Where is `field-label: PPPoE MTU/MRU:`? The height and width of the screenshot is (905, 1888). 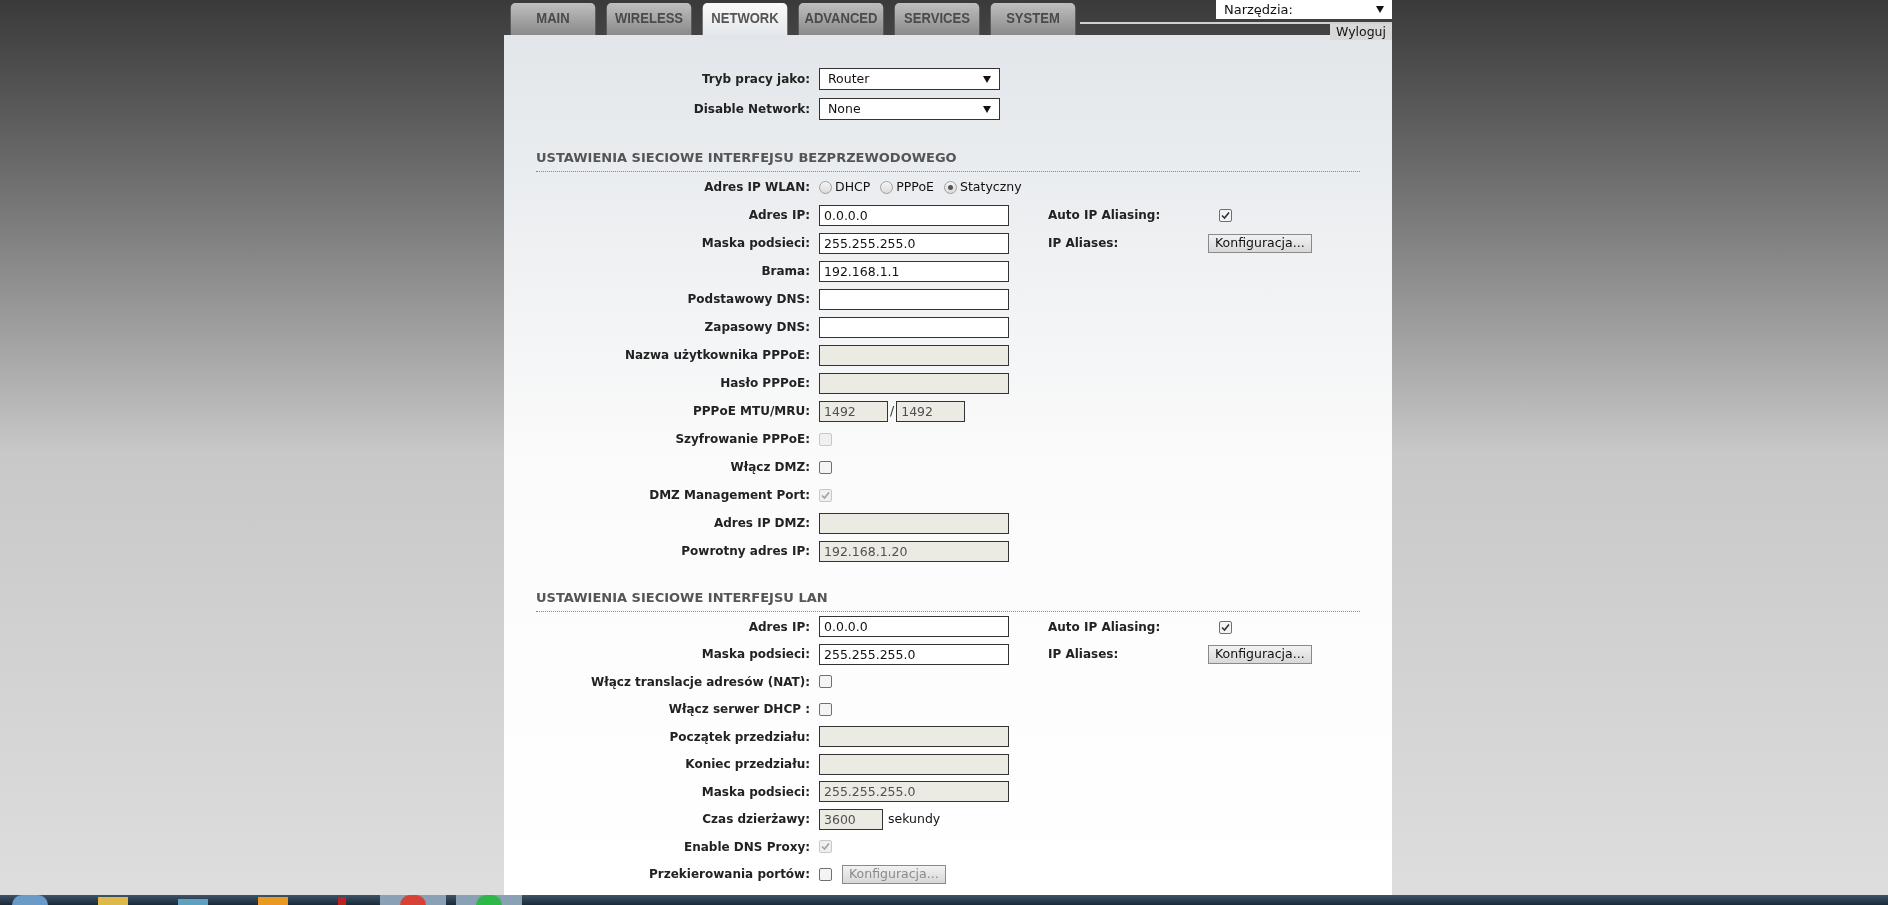 field-label: PPPoE MTU/MRU: is located at coordinates (751, 411).